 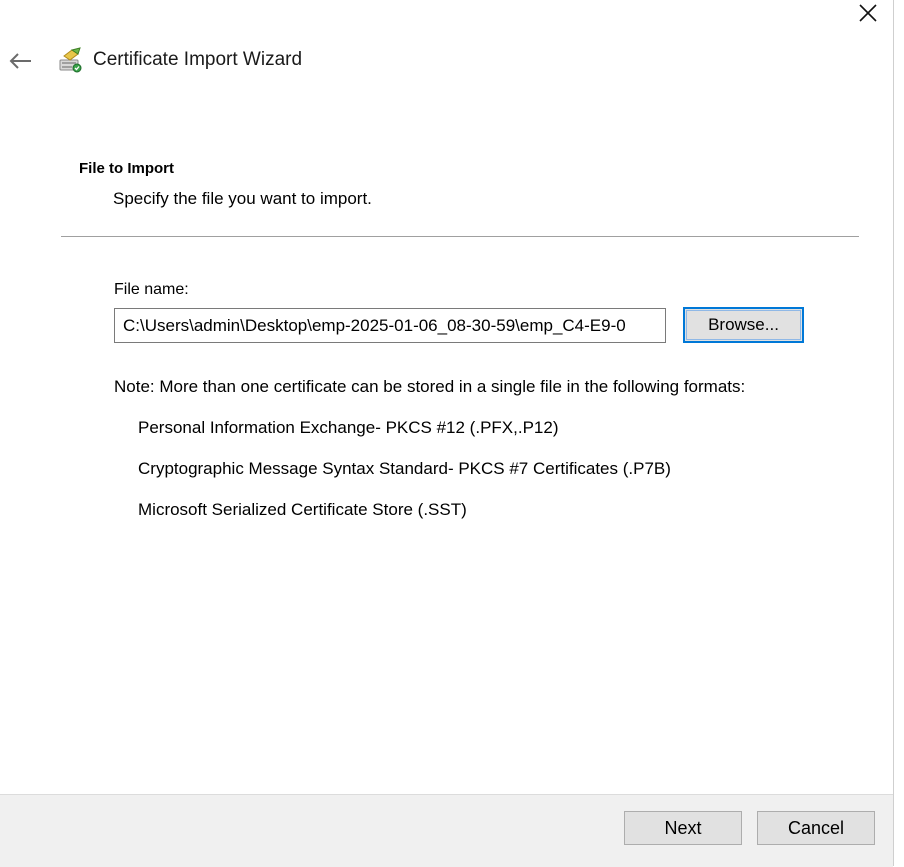 I want to click on file-name-label: File name:, so click(x=151, y=289).